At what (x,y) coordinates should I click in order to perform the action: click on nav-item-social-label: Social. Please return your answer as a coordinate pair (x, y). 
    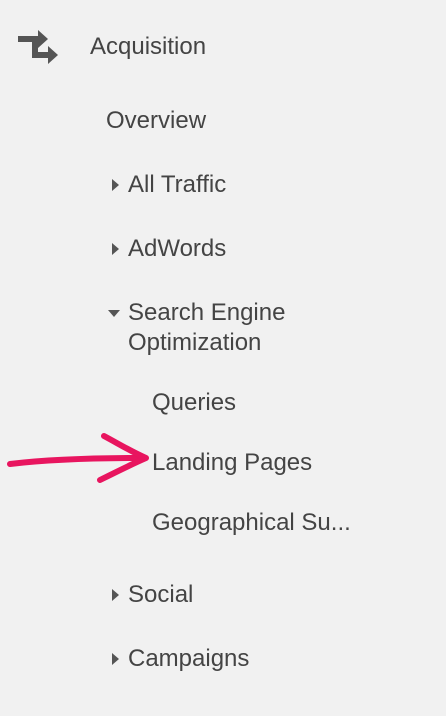
    Looking at the image, I should click on (161, 594).